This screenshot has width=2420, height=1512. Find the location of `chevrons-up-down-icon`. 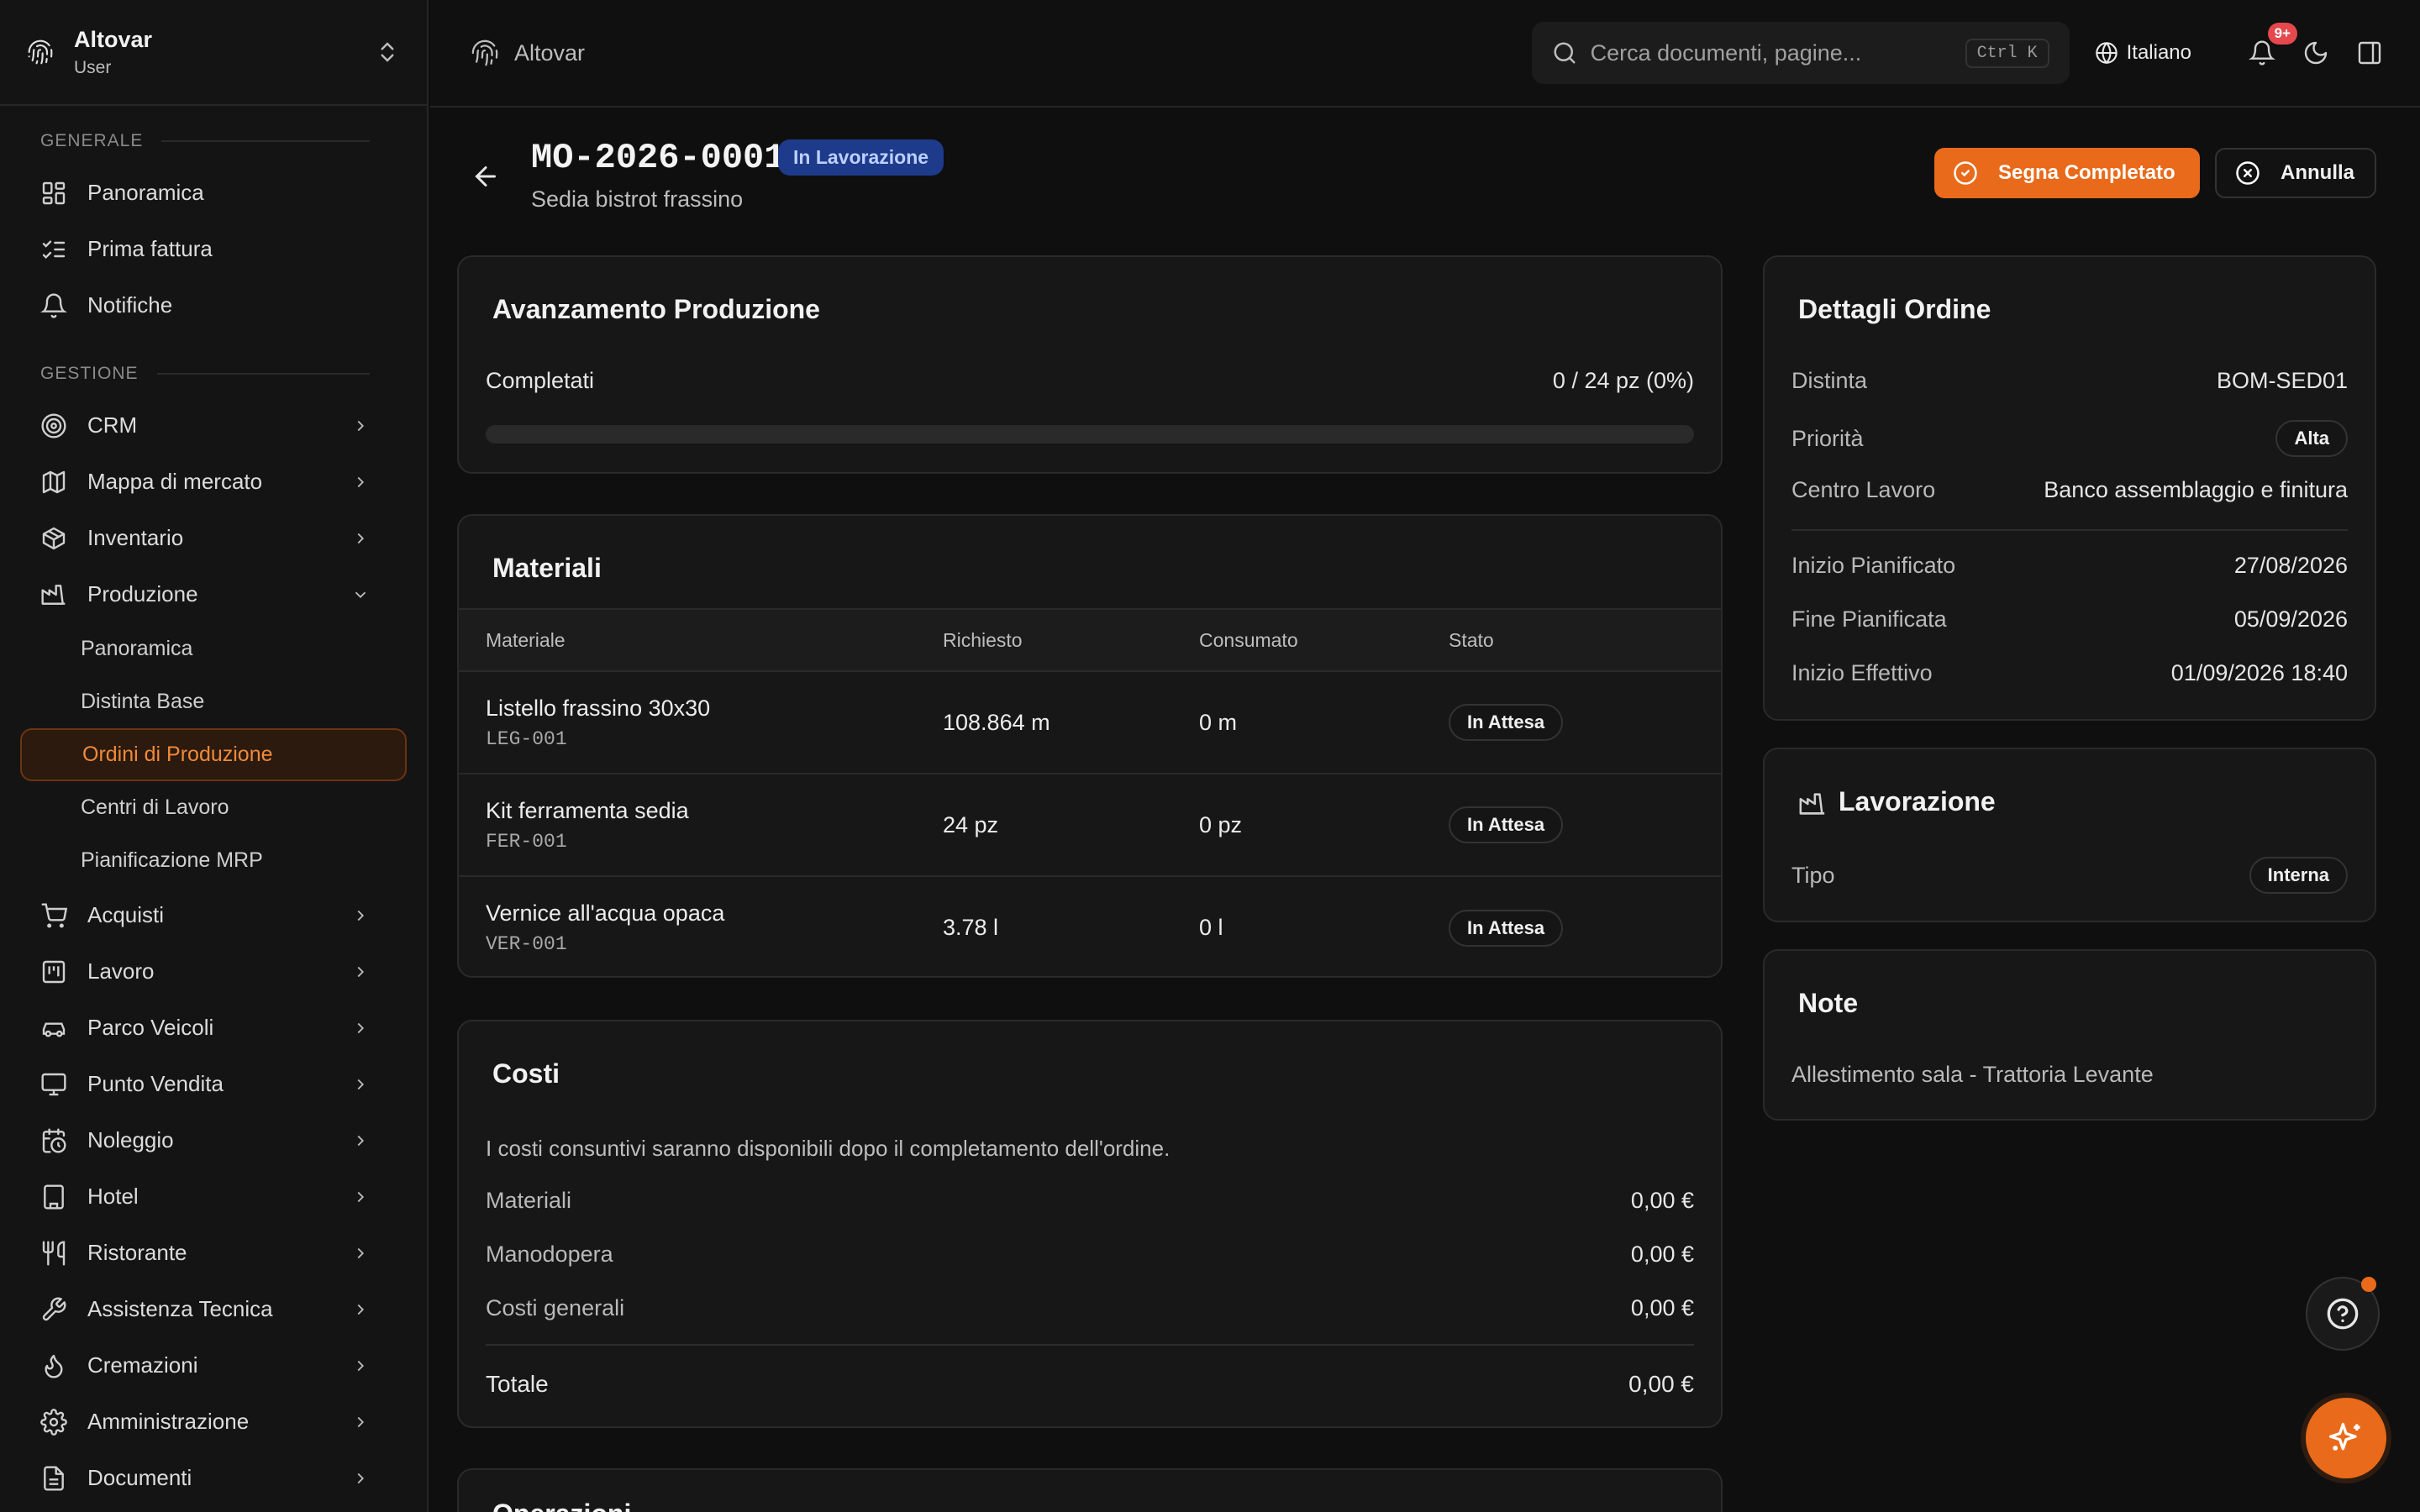

chevrons-up-down-icon is located at coordinates (387, 52).